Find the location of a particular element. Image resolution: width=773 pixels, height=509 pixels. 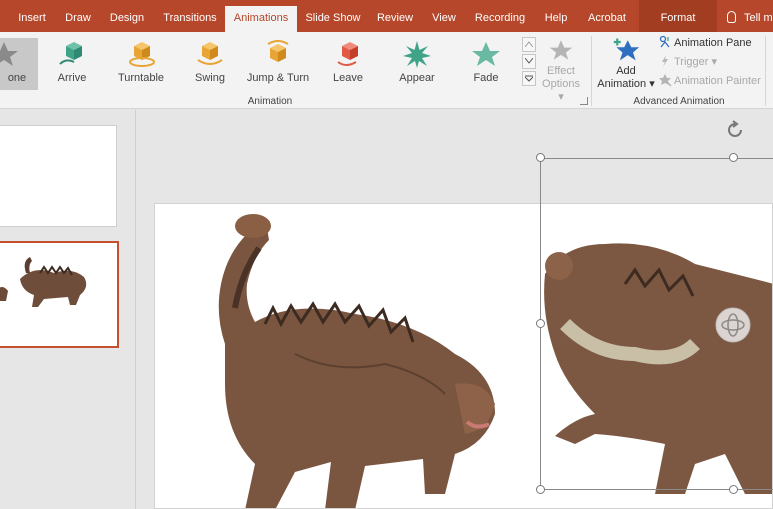

more-dropdown-icon is located at coordinates (529, 78).